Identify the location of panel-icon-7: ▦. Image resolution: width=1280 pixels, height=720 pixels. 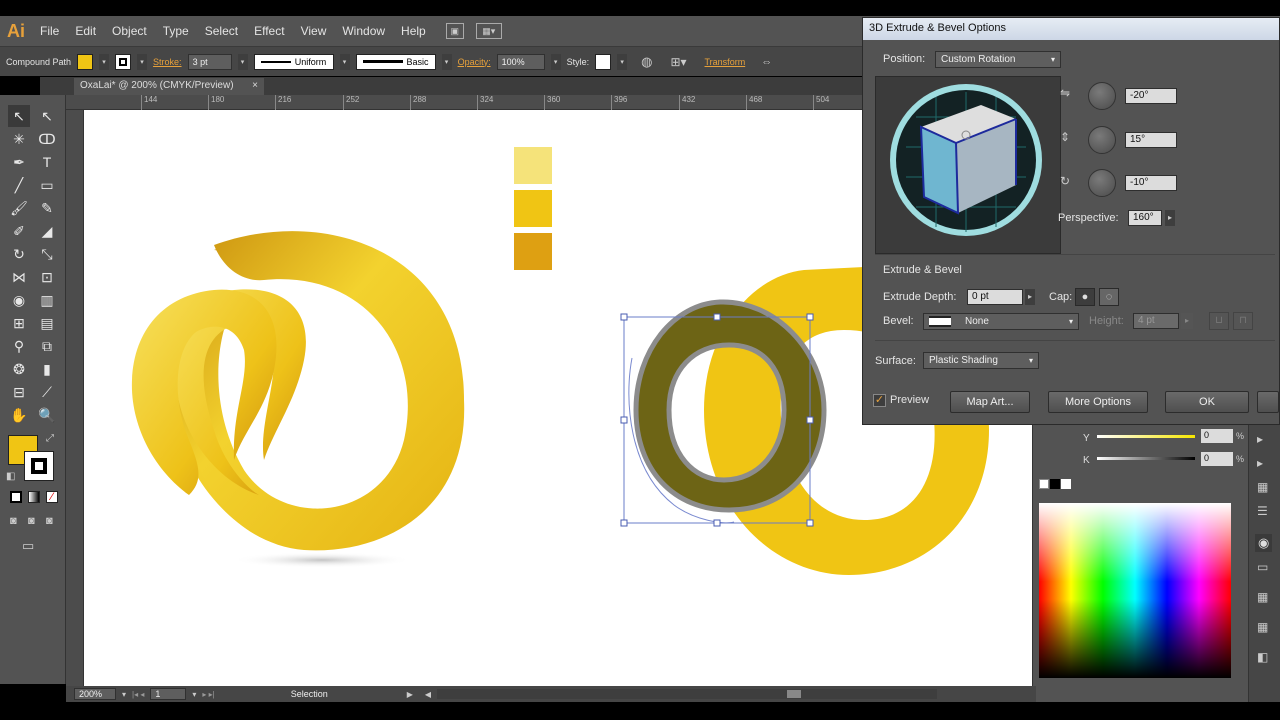
(1262, 597).